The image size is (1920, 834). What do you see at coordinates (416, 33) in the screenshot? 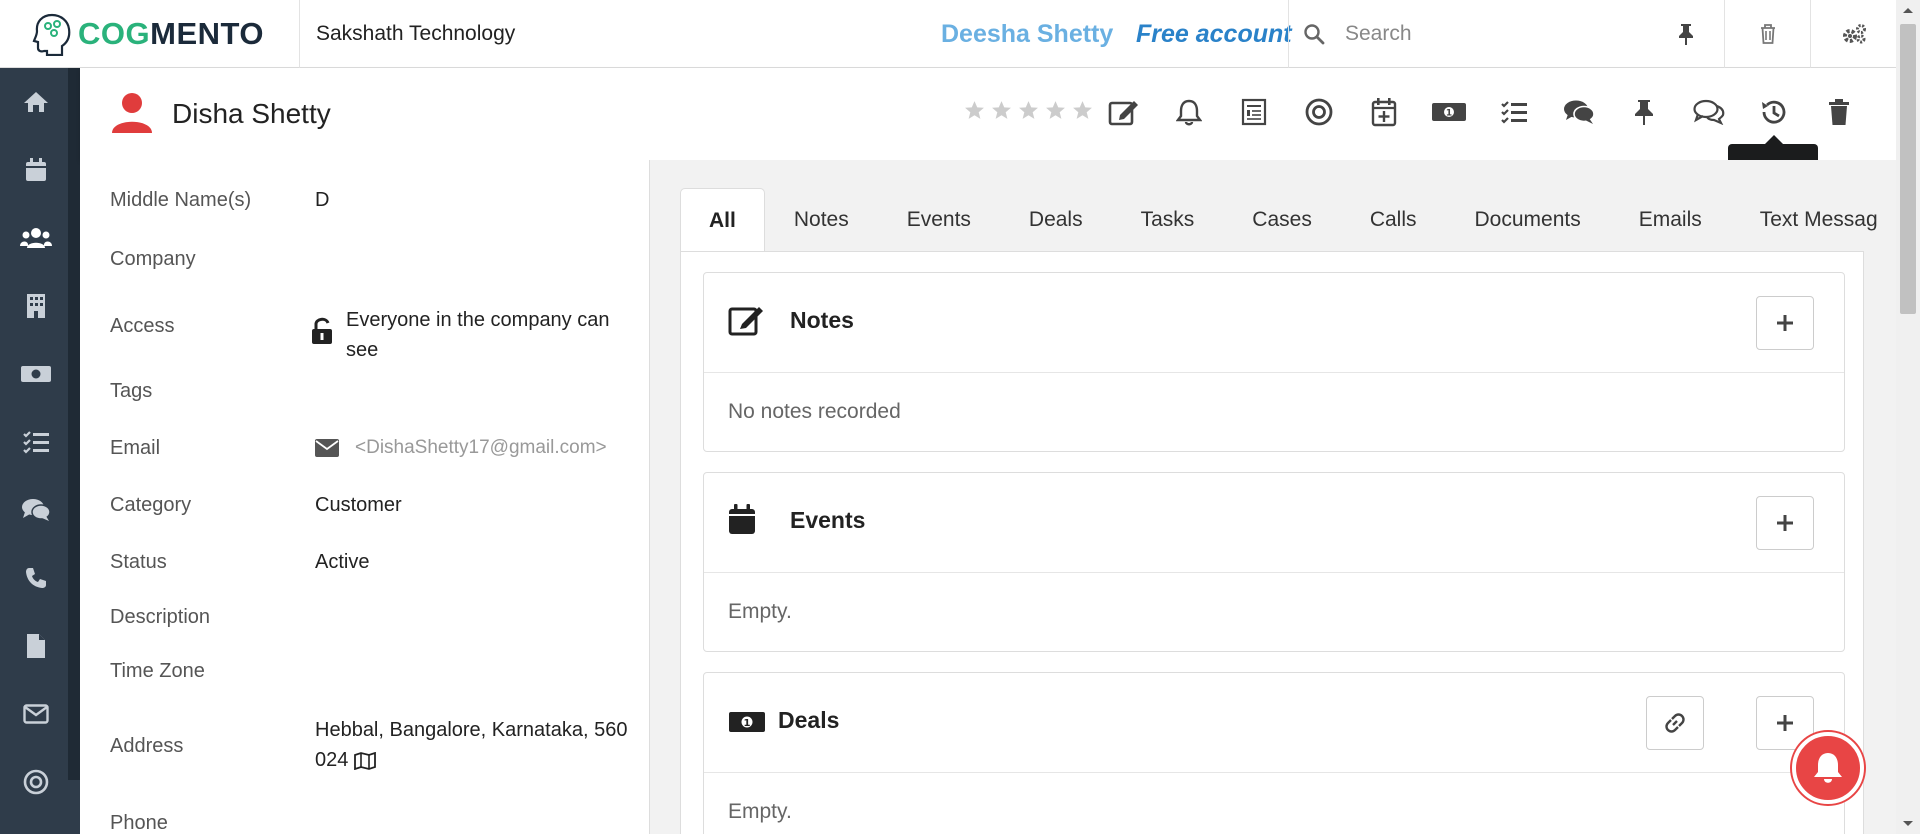
I see `company-name: Sakshath Technology` at bounding box center [416, 33].